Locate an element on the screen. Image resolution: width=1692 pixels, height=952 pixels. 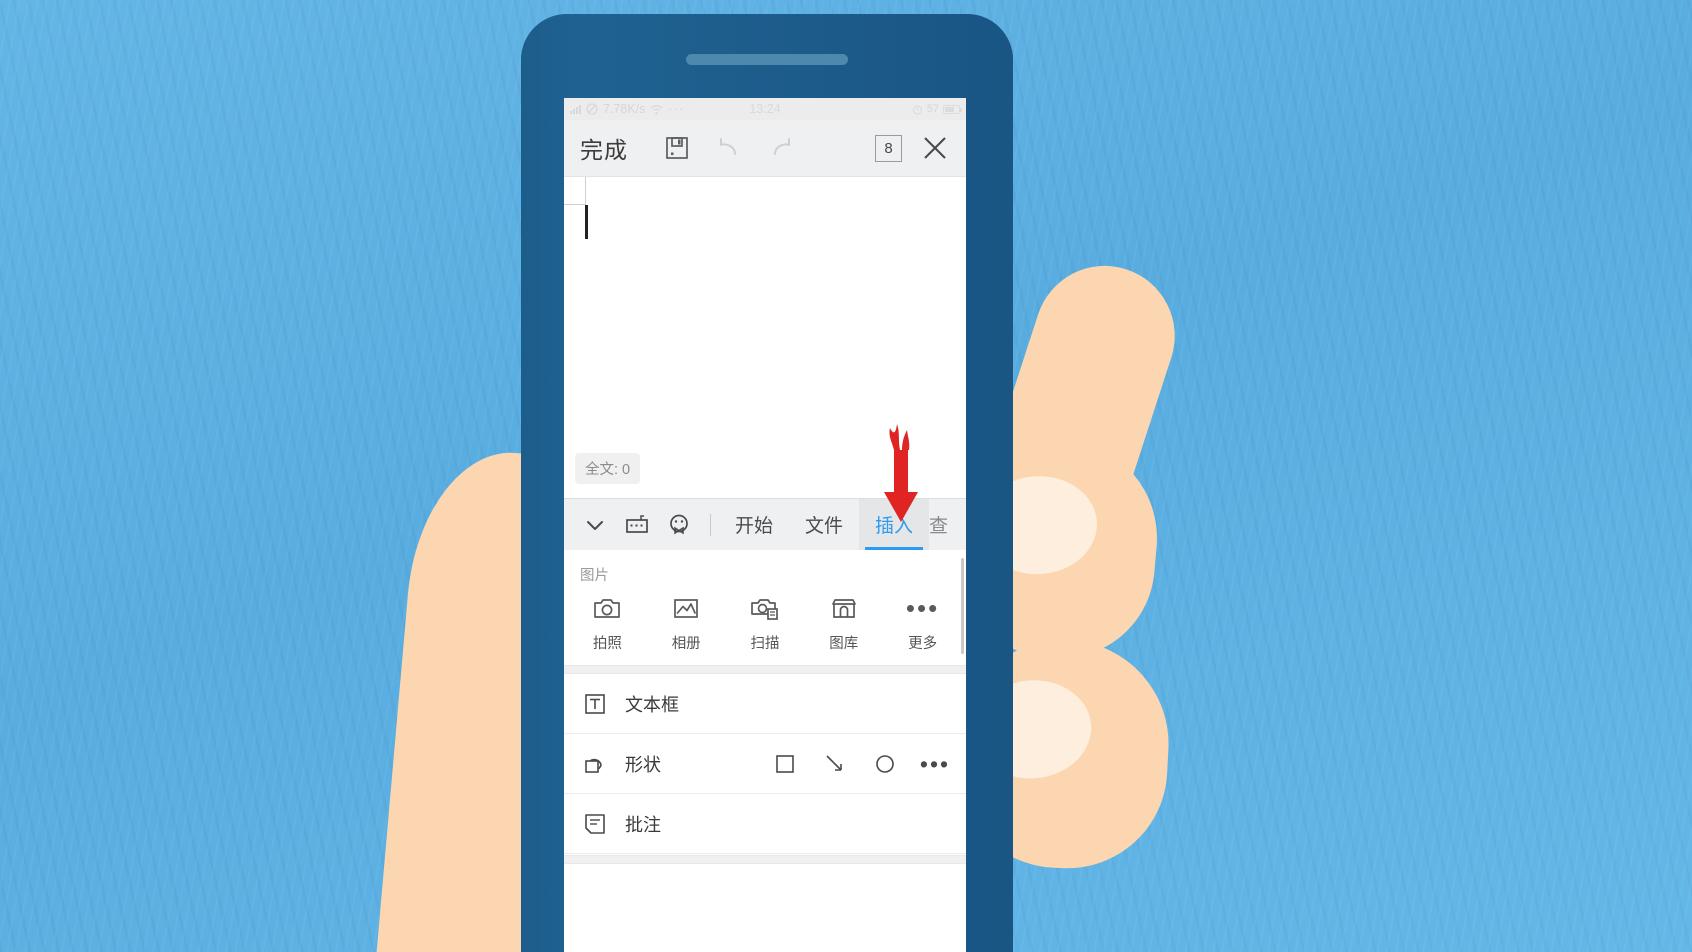
page-corner-marker is located at coordinates (575, 191).